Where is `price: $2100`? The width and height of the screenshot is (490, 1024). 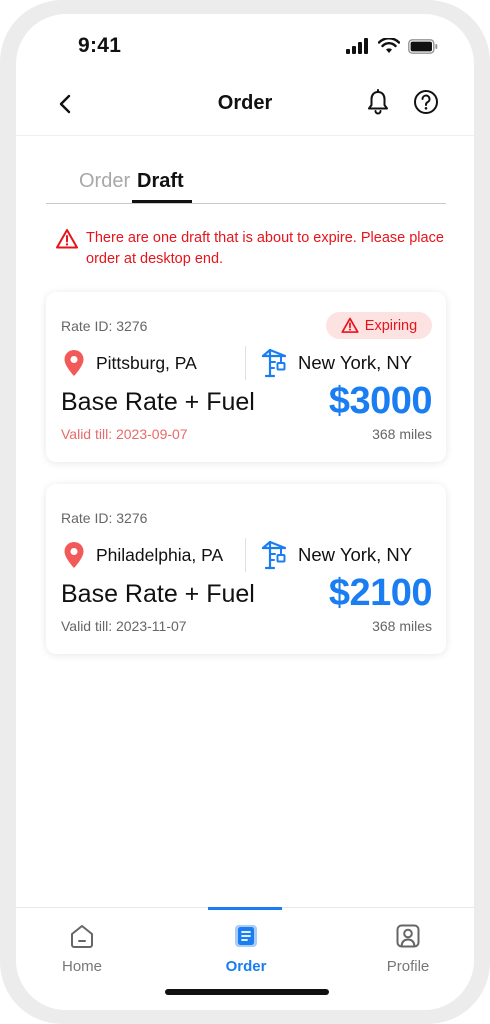
price: $2100 is located at coordinates (380, 593).